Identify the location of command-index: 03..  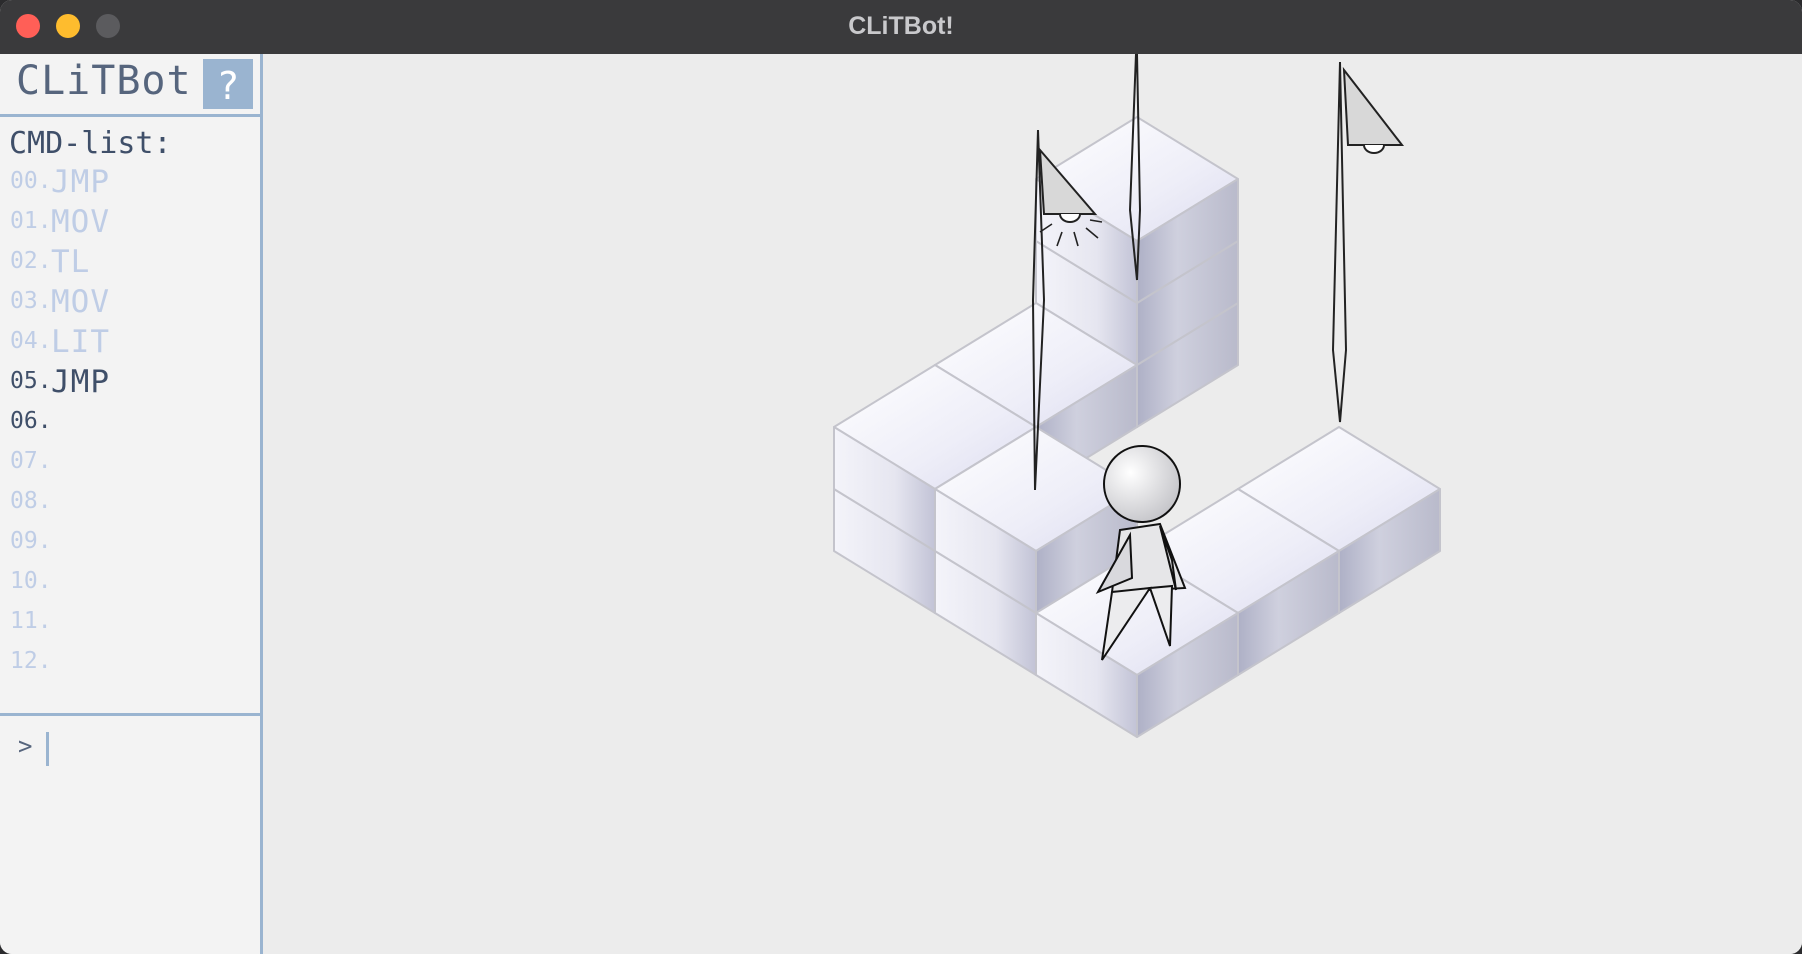
(31, 301).